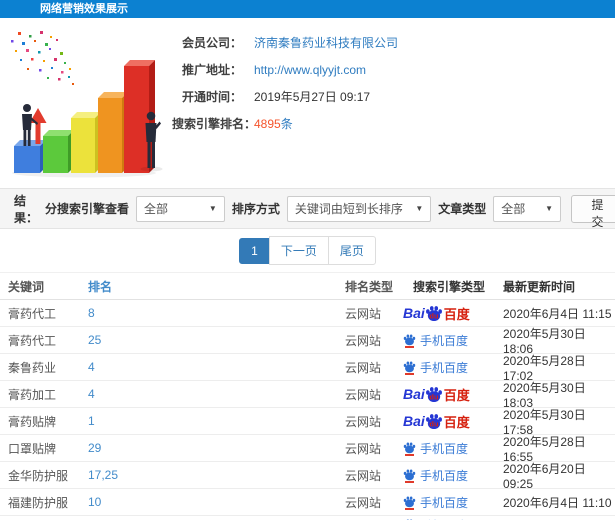  What do you see at coordinates (180, 208) in the screenshot?
I see `engine-filter-select: 全部 ▼` at bounding box center [180, 208].